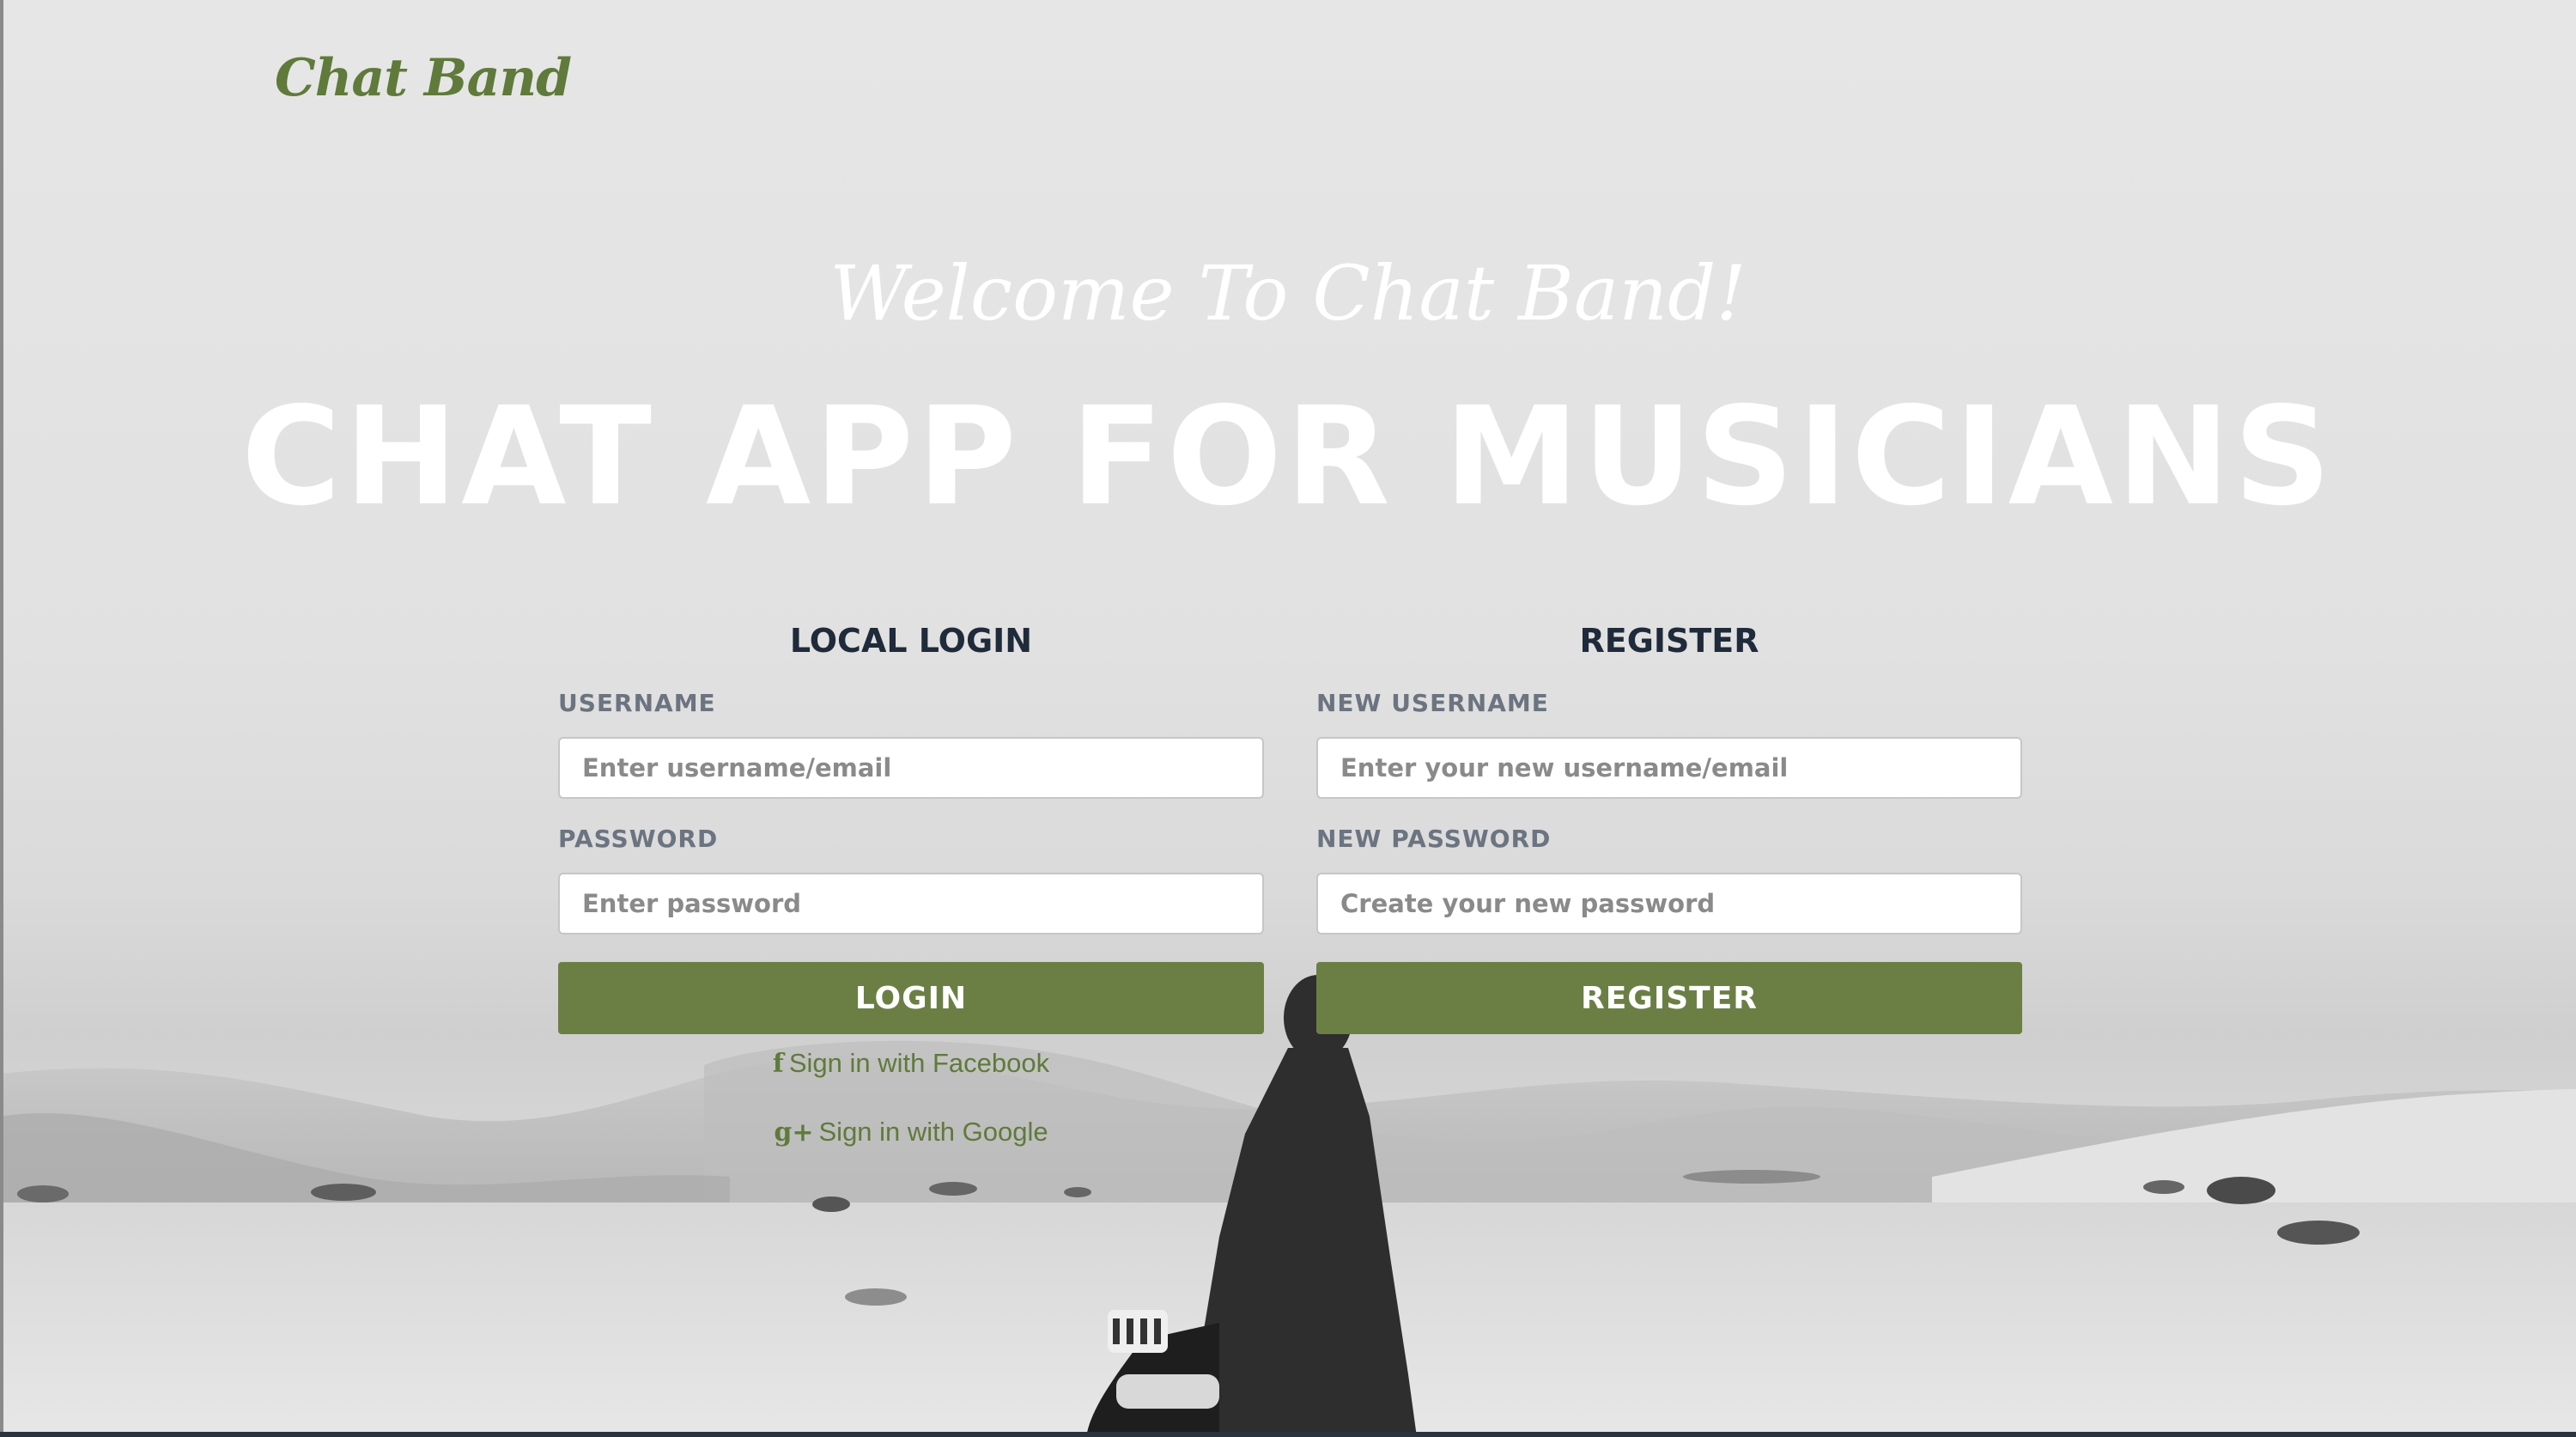 The width and height of the screenshot is (2576, 1437). Describe the element at coordinates (911, 641) in the screenshot. I see `local-login-title: LOCAL LOGIN` at that location.